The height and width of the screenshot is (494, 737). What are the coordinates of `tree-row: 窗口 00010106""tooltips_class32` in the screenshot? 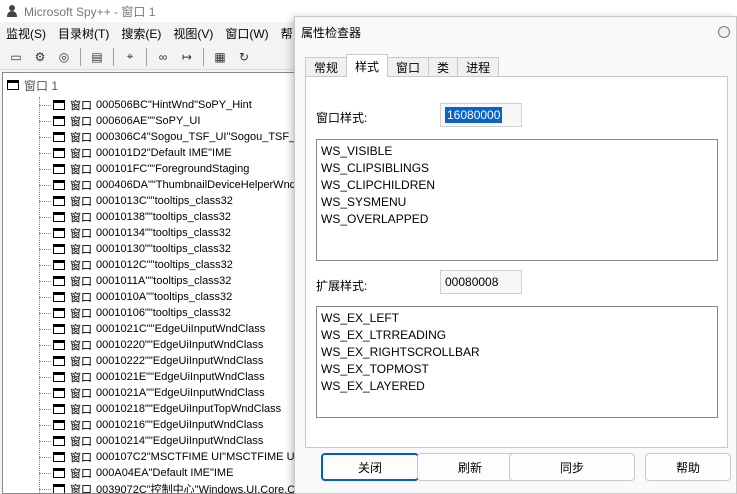 It's located at (152, 313).